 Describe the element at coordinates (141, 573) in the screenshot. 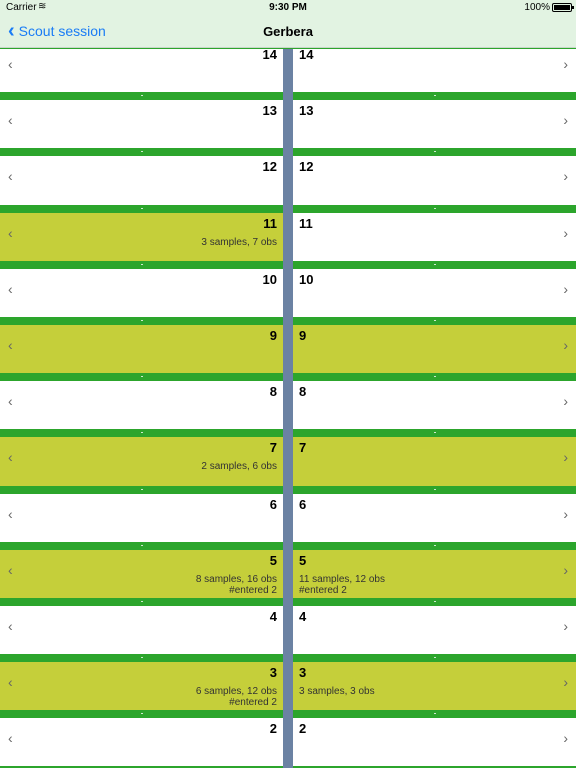

I see `bed-cell-left: ‹ 5 8 samples, 16 obs #entered 2` at that location.